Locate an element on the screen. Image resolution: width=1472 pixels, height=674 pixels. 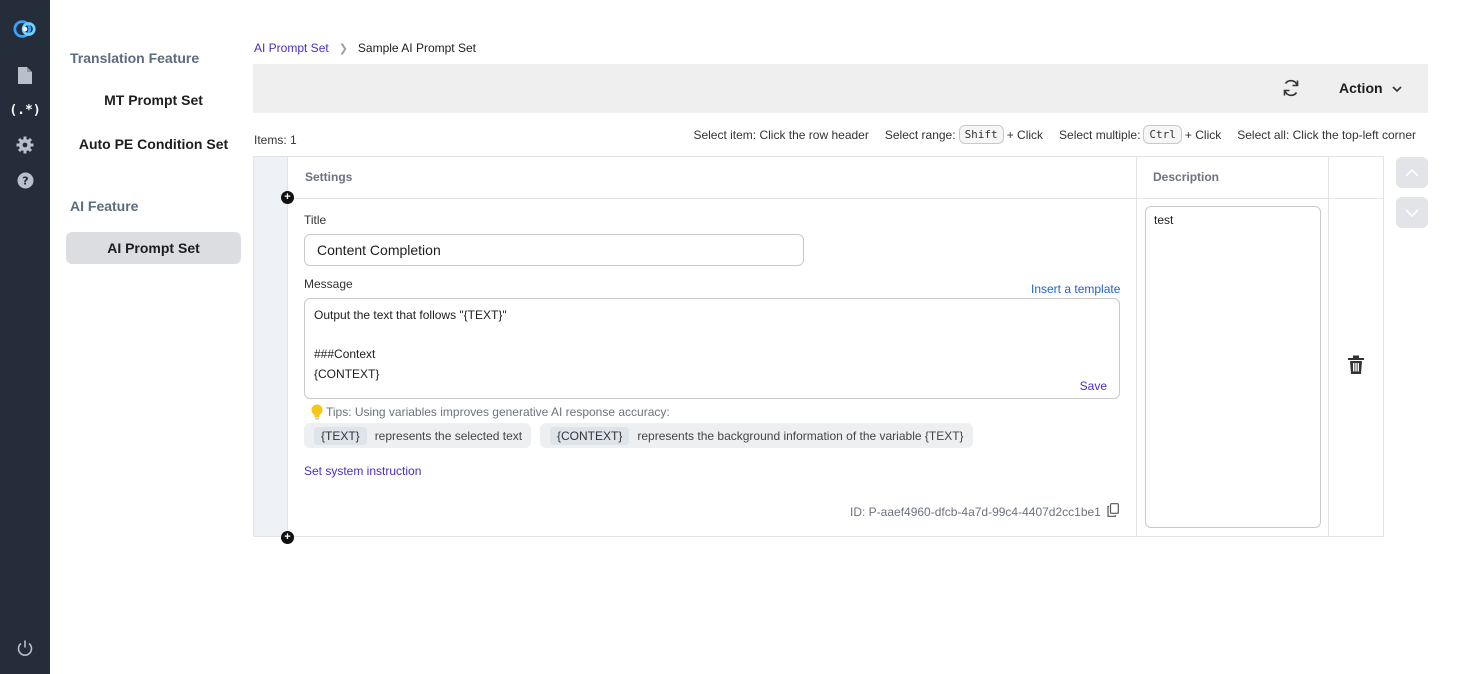
hint-select-multiple: Select multiple: Ctrl + Click is located at coordinates (1140, 134).